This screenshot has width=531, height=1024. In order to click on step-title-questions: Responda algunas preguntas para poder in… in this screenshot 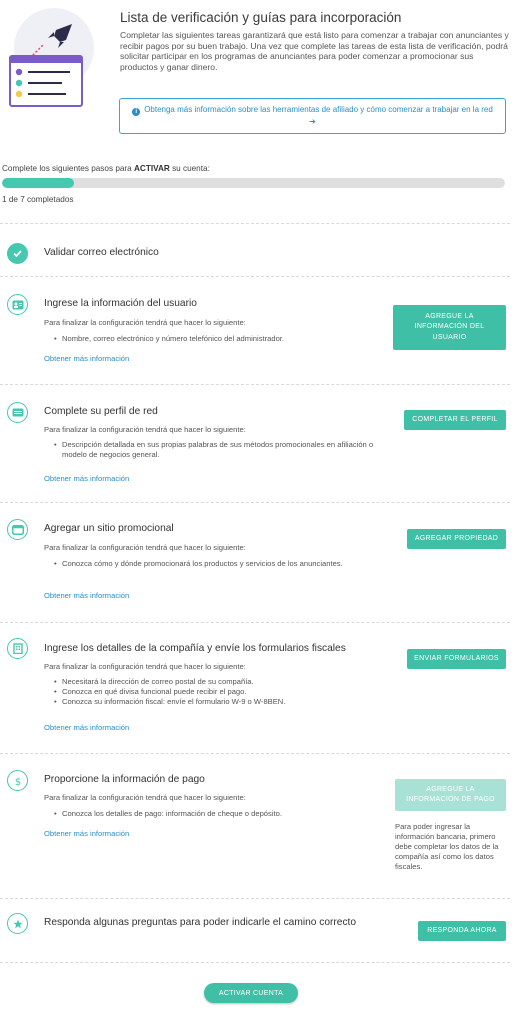, I will do `click(200, 922)`.